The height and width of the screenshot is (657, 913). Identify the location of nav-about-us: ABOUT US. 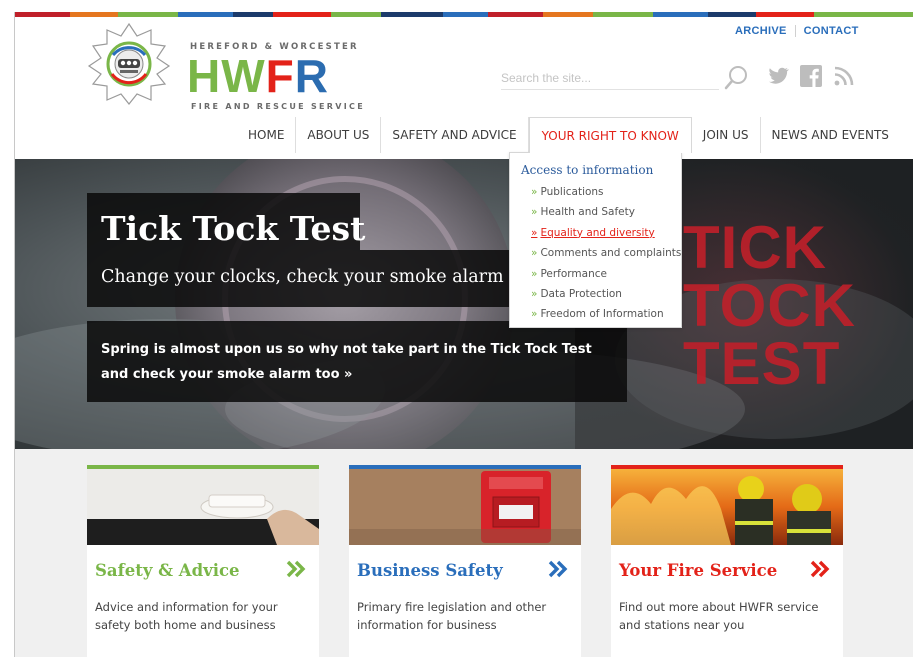
(339, 135).